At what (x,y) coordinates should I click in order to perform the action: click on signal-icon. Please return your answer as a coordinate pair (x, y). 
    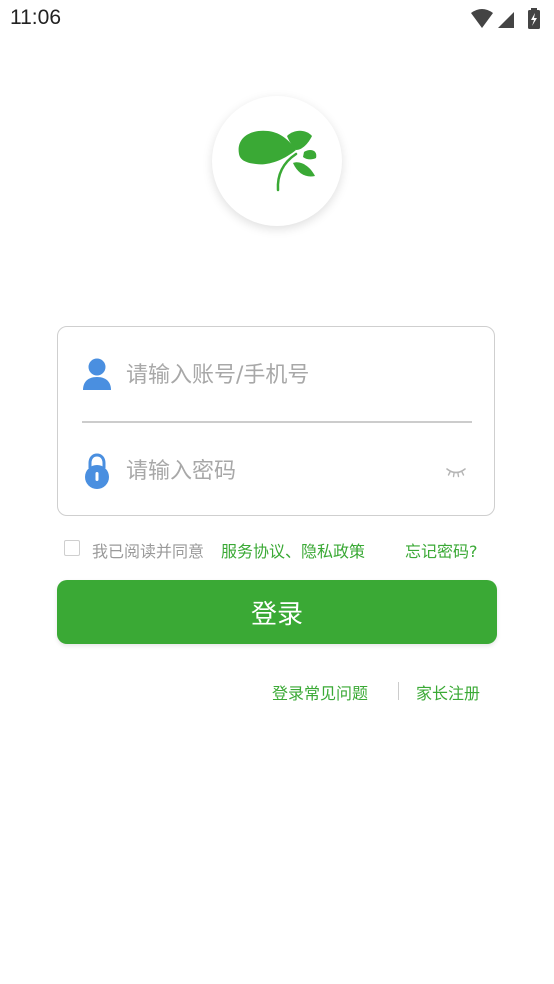
    Looking at the image, I should click on (506, 20).